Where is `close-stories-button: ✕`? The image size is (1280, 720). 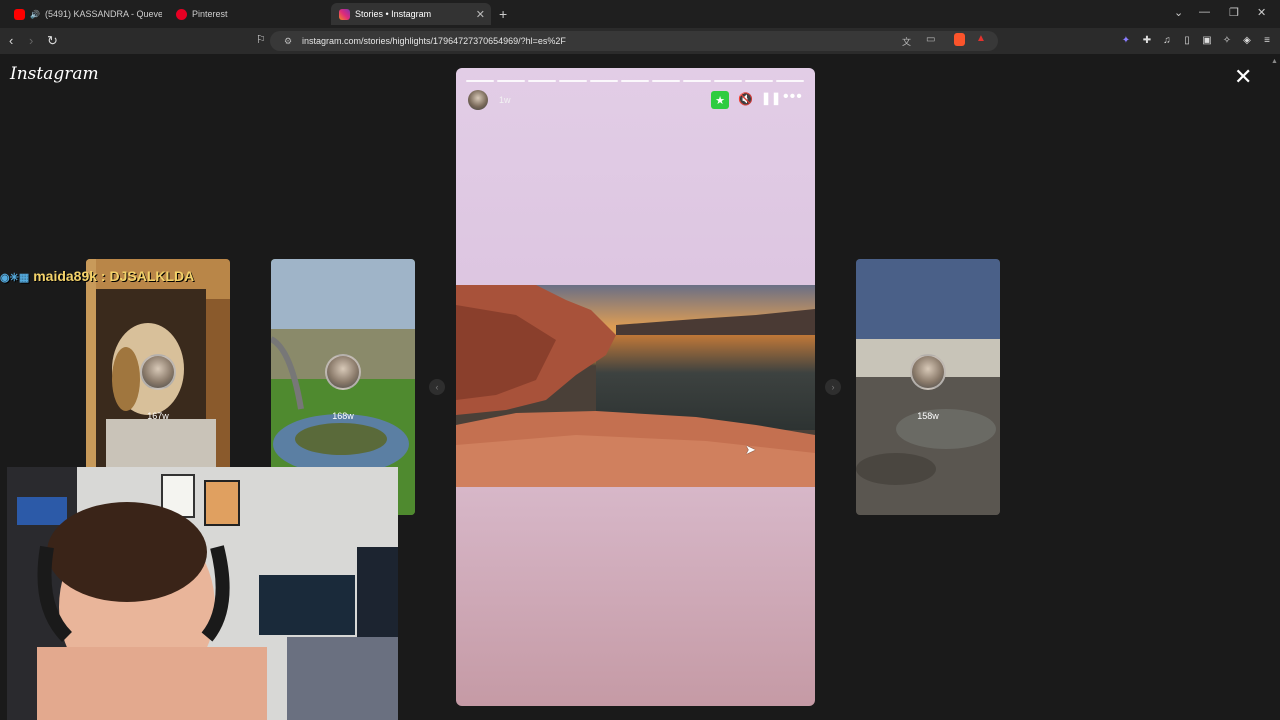
close-stories-button: ✕ is located at coordinates (1243, 77).